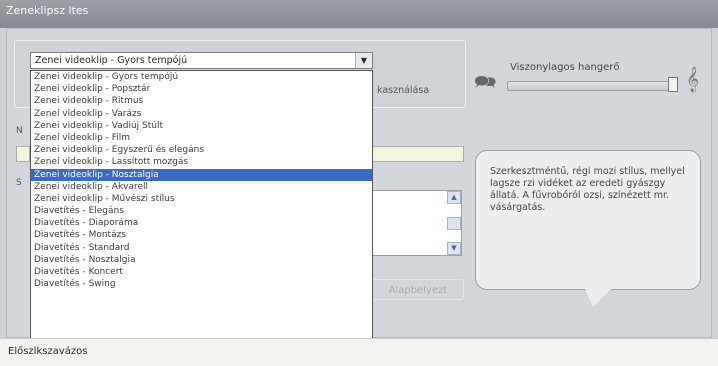 The image size is (718, 366). What do you see at coordinates (111, 60) in the screenshot?
I see `style-select-value: Zenei videoklip - Gyors tempójú` at bounding box center [111, 60].